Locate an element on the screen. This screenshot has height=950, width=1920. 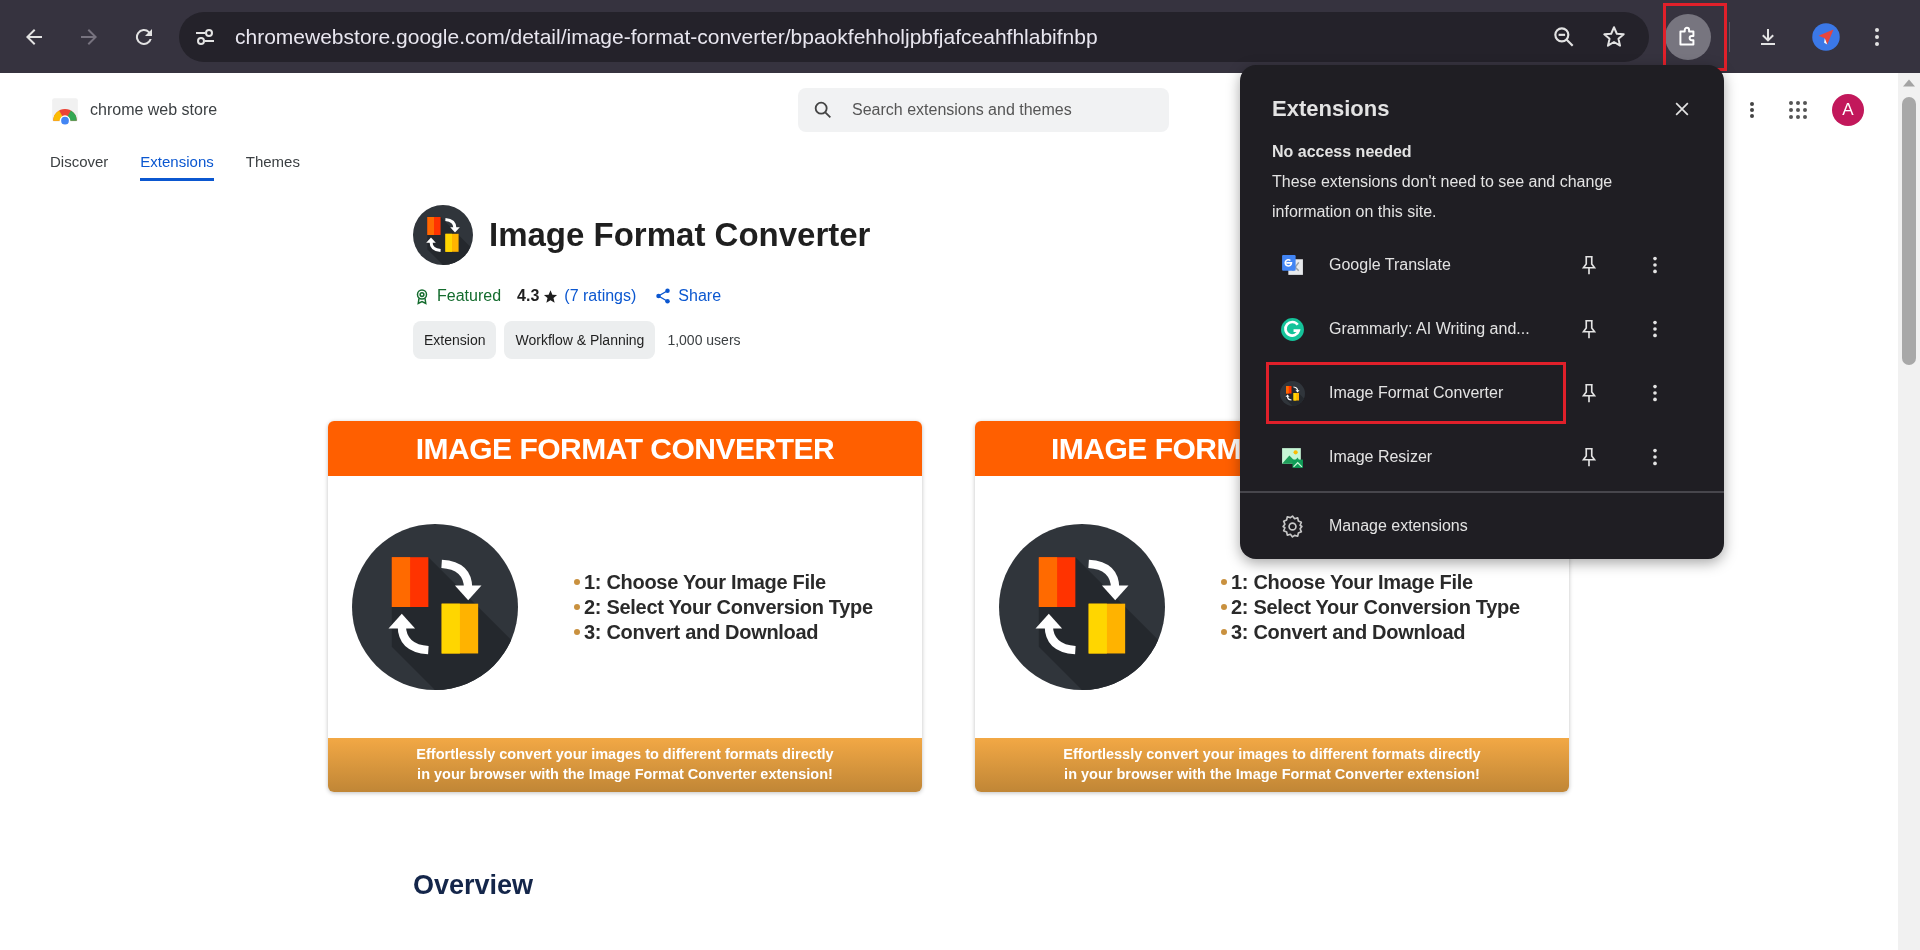
search-icon is located at coordinates (823, 110).